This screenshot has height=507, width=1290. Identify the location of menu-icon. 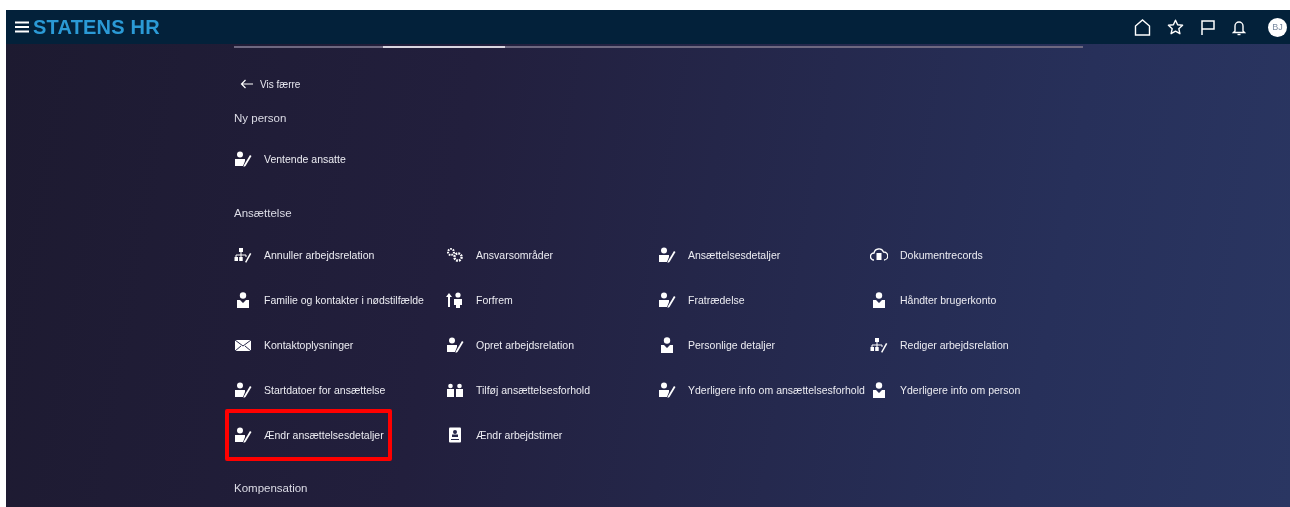
(22, 27).